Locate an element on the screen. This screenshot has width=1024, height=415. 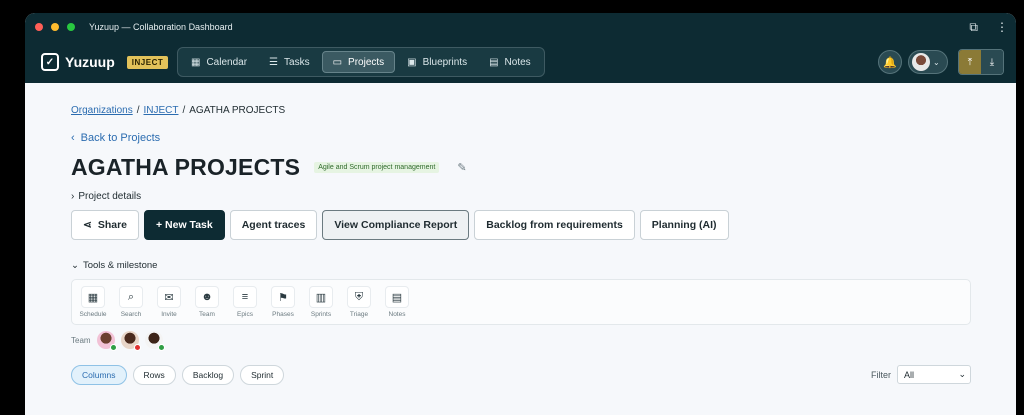
view-backlog-chip: Backlog is located at coordinates (208, 375).